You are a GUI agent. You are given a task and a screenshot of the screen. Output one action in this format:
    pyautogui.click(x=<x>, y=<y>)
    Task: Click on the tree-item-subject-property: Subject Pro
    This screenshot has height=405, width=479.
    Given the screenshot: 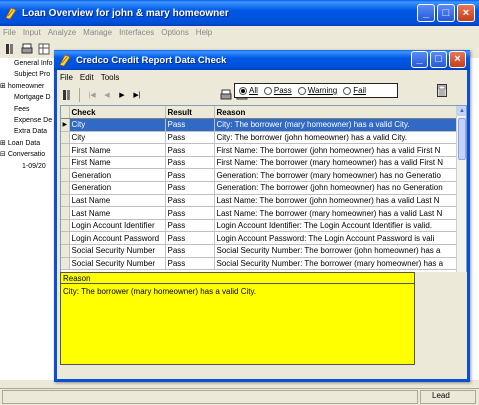 What is the action you would take?
    pyautogui.click(x=27, y=74)
    